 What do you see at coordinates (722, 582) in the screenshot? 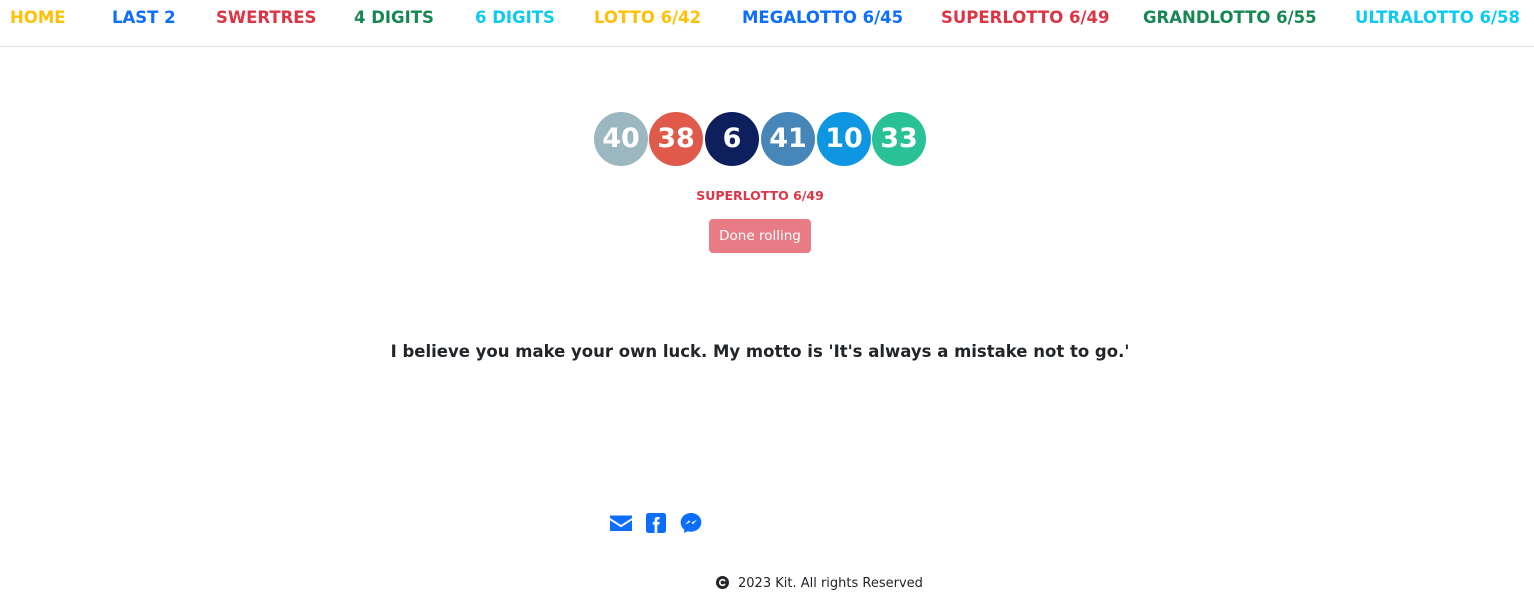
I see `copyright-icon` at bounding box center [722, 582].